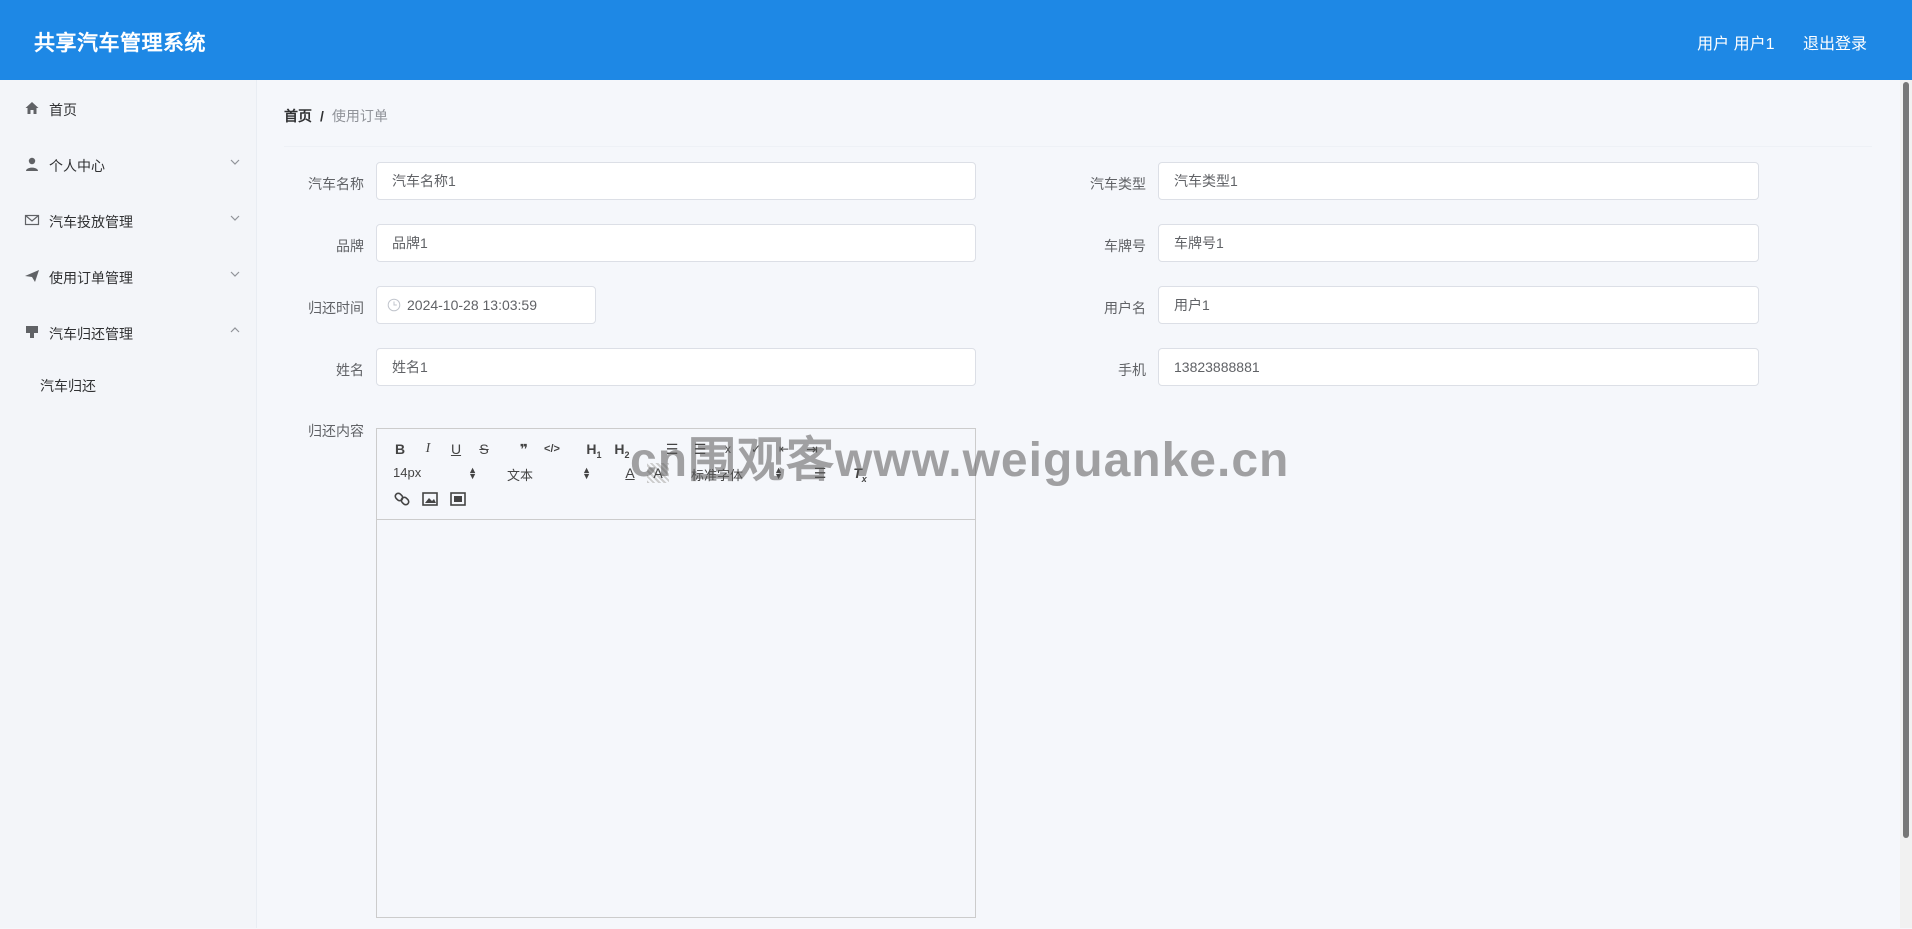 Image resolution: width=1912 pixels, height=929 pixels. Describe the element at coordinates (394, 305) in the screenshot. I see `clock-icon` at that location.